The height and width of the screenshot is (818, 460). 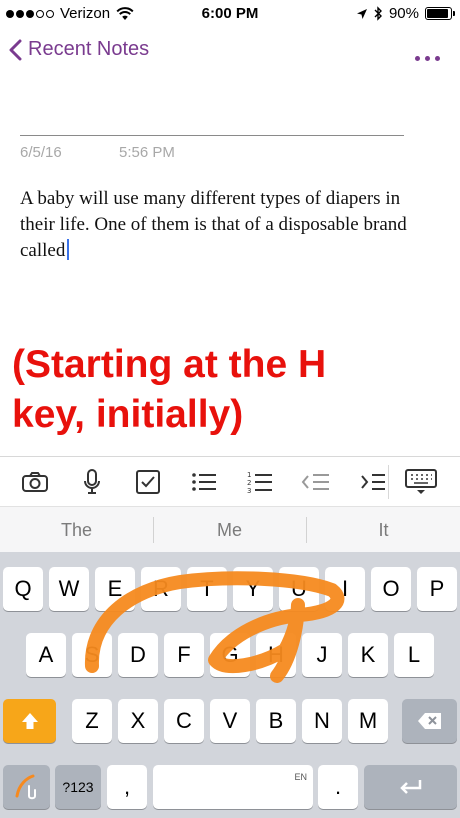 I want to click on key-e: E, so click(x=115, y=589).